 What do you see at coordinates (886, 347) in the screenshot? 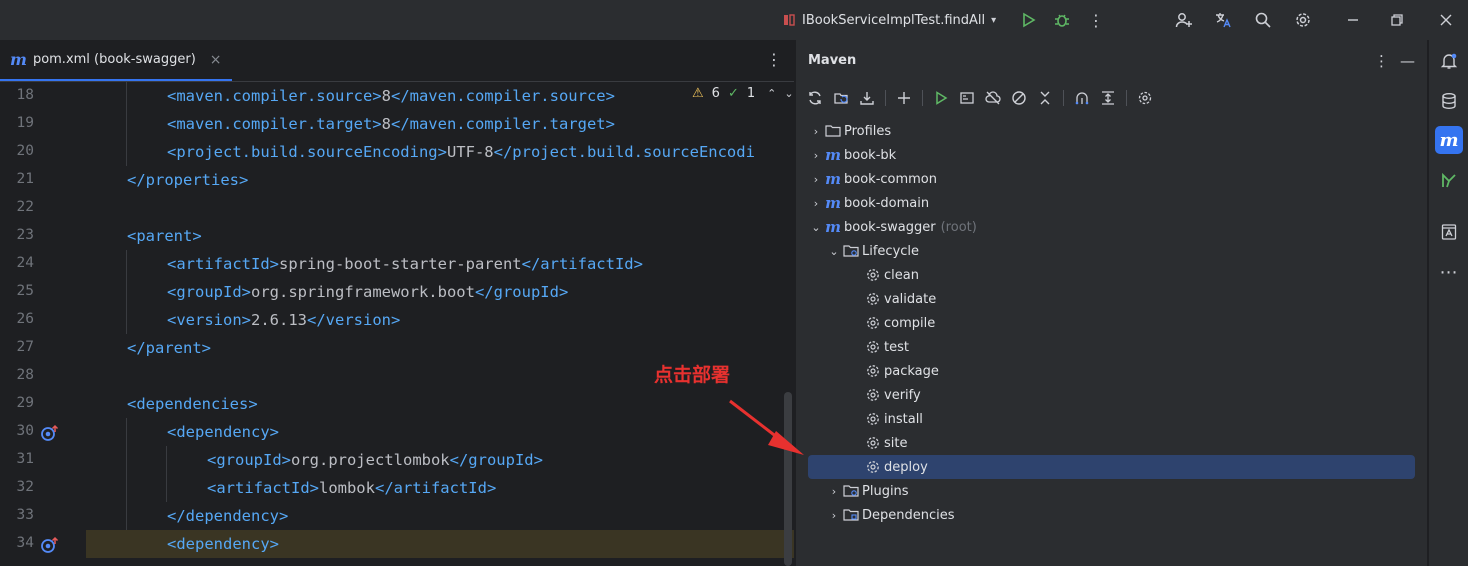
I see `tree-item-goal-test: test` at bounding box center [886, 347].